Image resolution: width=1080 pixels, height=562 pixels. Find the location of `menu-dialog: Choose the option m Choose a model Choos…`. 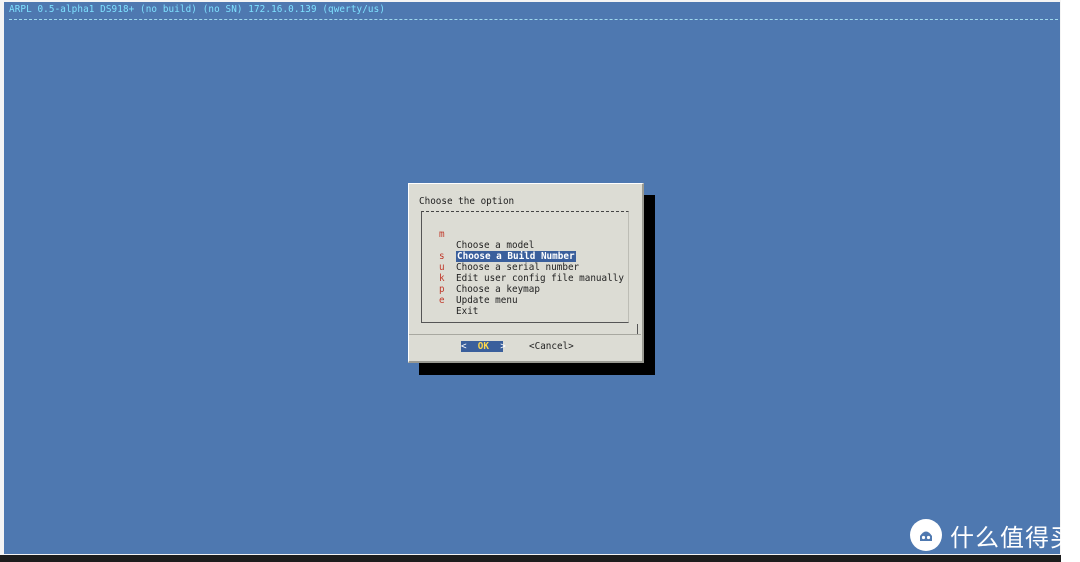

menu-dialog: Choose the option m Choose a model Choos… is located at coordinates (526, 273).